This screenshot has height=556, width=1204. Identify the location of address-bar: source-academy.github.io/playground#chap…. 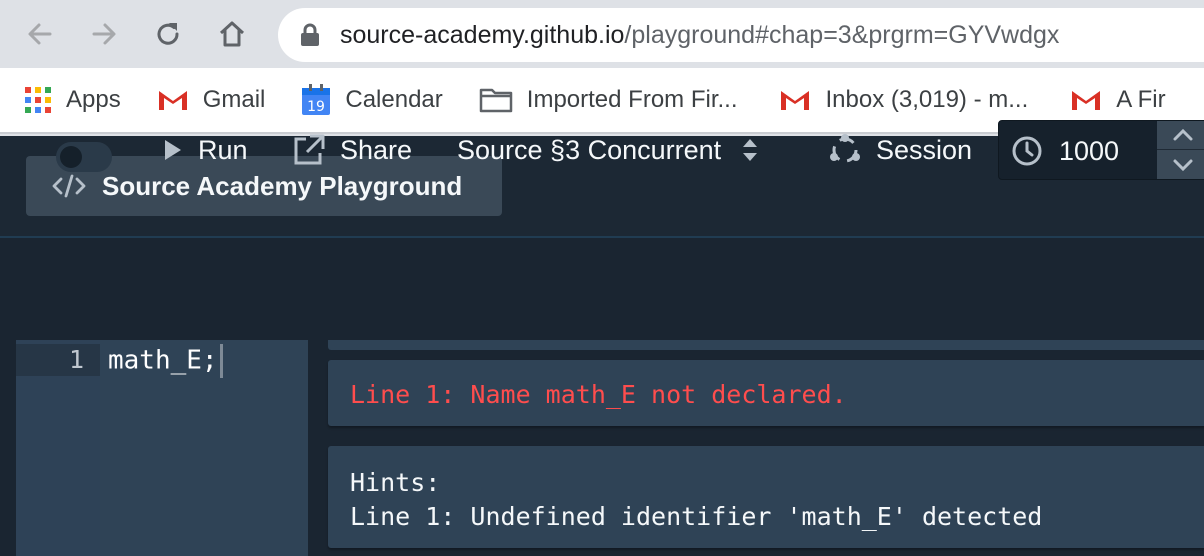
(741, 35).